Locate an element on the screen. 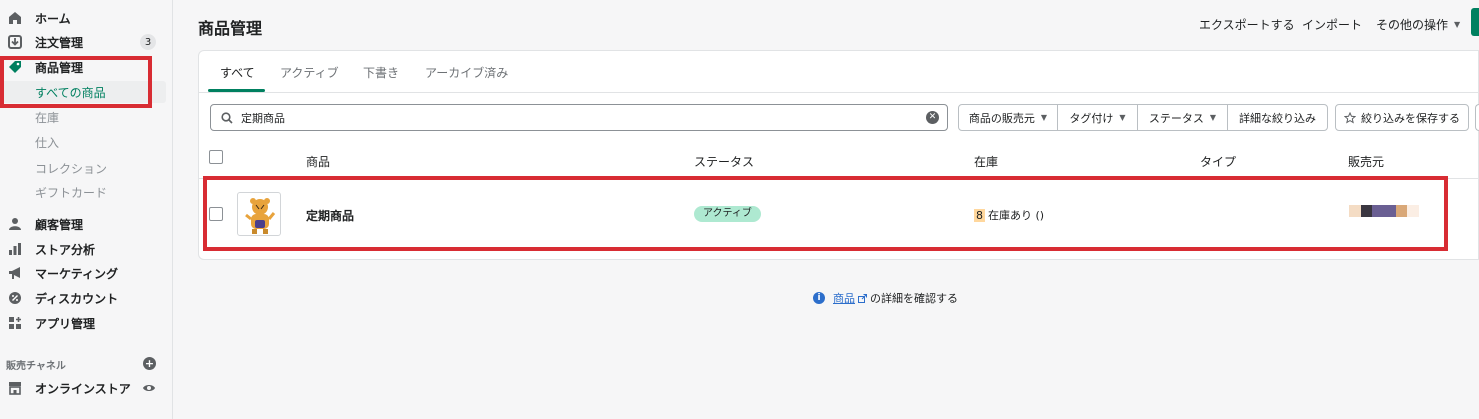 The image size is (1479, 419). col-status: ステータス is located at coordinates (724, 162).